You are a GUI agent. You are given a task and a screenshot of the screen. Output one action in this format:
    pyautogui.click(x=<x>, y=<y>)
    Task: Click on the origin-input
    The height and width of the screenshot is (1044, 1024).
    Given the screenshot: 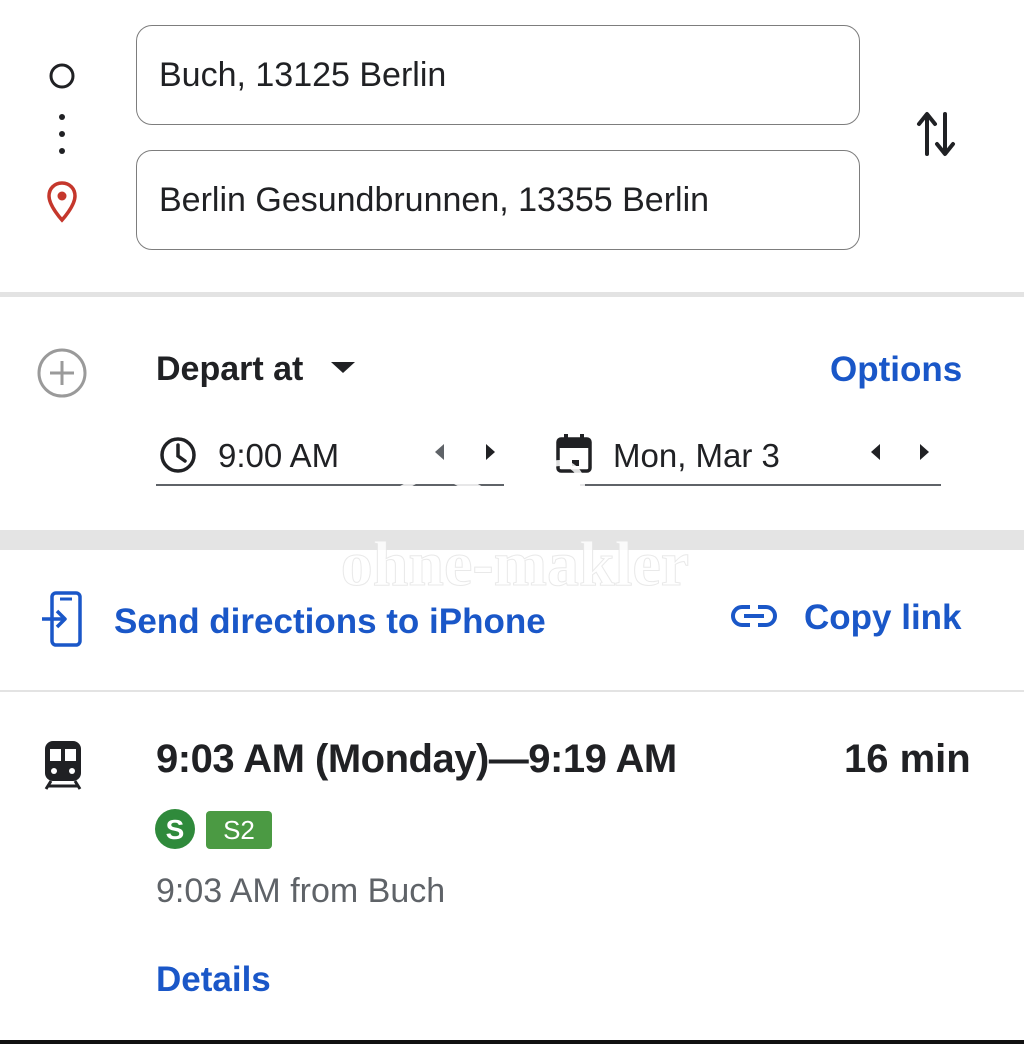 What is the action you would take?
    pyautogui.click(x=498, y=75)
    